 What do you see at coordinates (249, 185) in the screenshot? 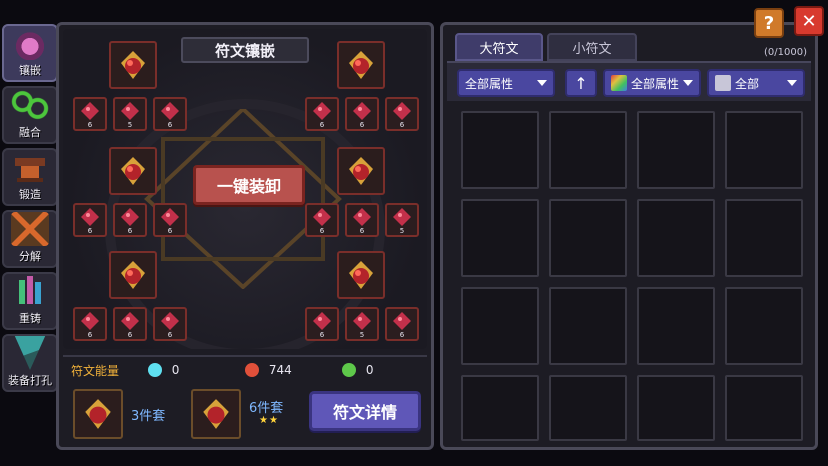
I see `unequip-all-button: 一键装卸` at bounding box center [249, 185].